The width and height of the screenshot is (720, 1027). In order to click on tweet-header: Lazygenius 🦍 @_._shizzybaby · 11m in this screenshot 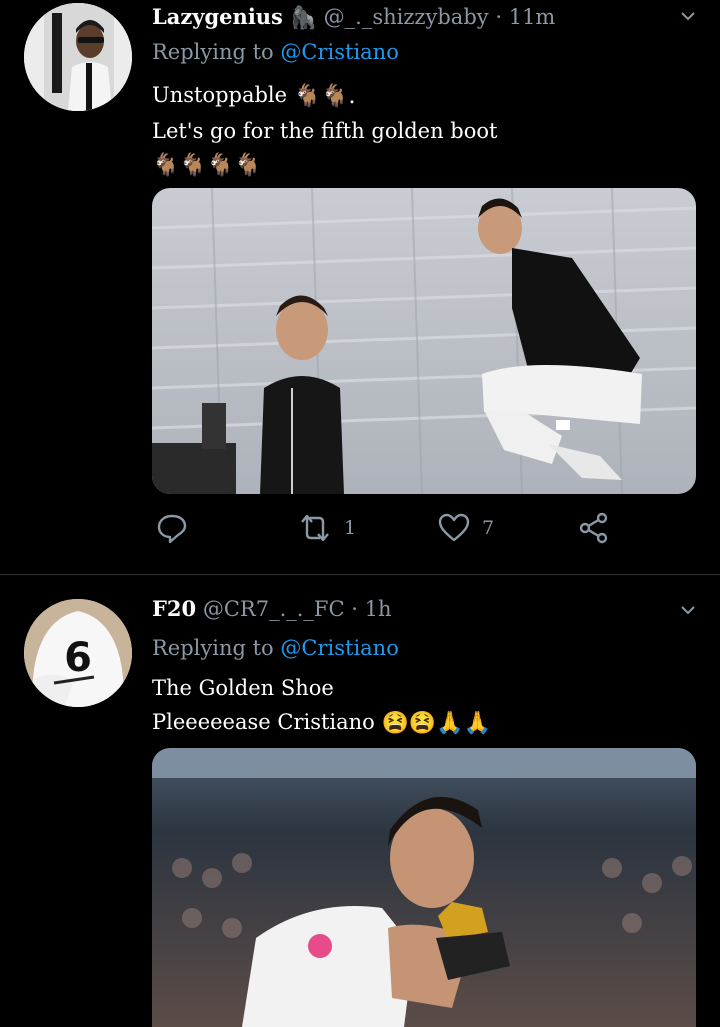, I will do `click(353, 17)`.